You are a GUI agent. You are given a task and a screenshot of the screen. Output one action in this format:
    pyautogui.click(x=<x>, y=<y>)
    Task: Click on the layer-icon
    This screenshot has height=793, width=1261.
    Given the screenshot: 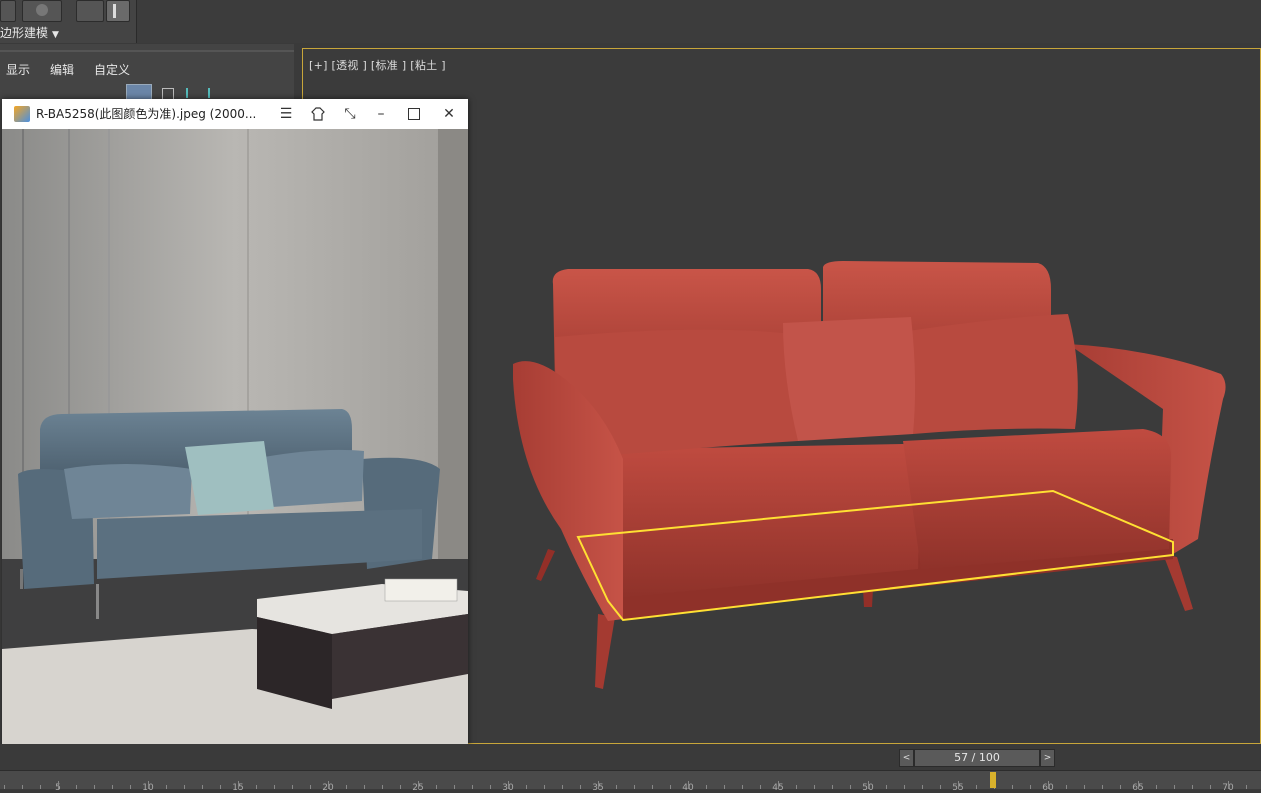 What is the action you would take?
    pyautogui.click(x=214, y=93)
    